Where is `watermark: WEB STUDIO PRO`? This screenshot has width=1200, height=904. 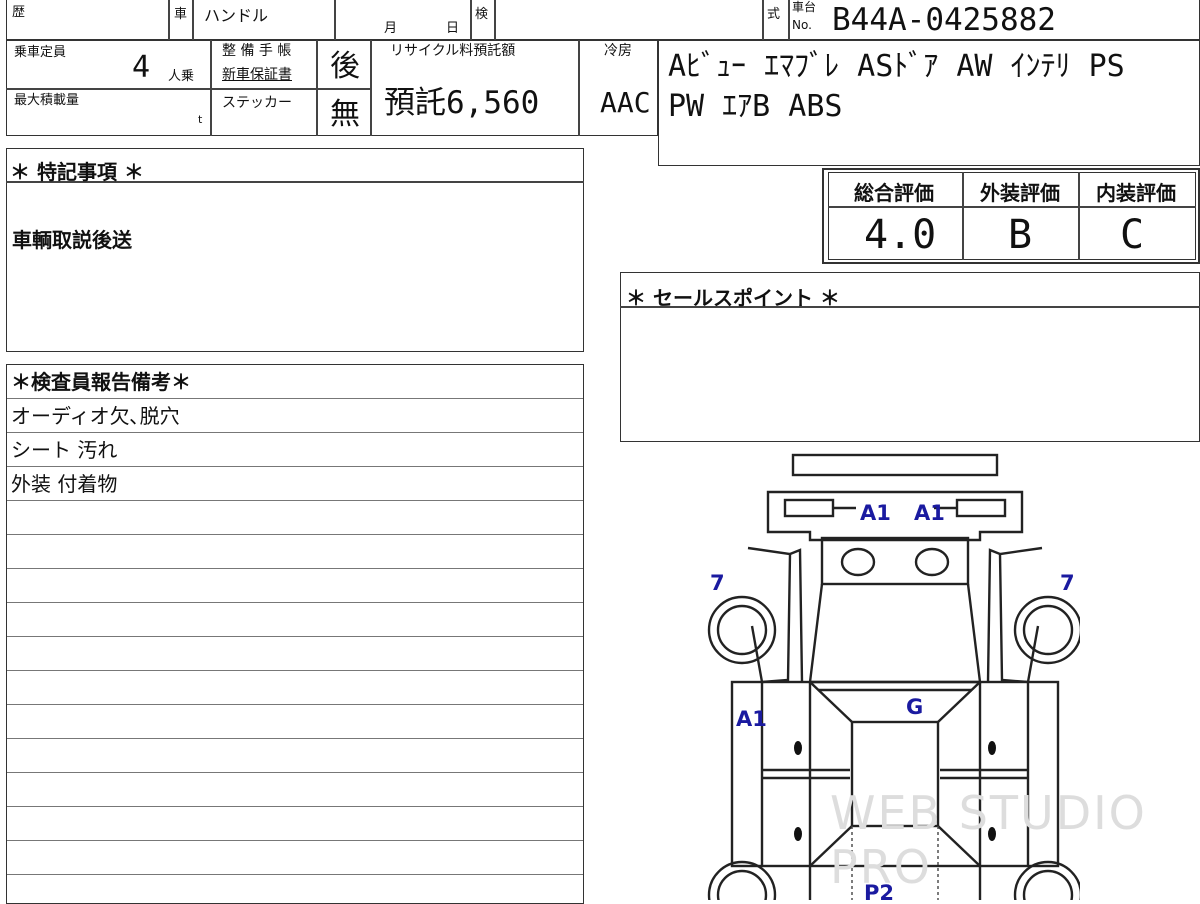
watermark: WEB STUDIO PRO is located at coordinates (988, 840).